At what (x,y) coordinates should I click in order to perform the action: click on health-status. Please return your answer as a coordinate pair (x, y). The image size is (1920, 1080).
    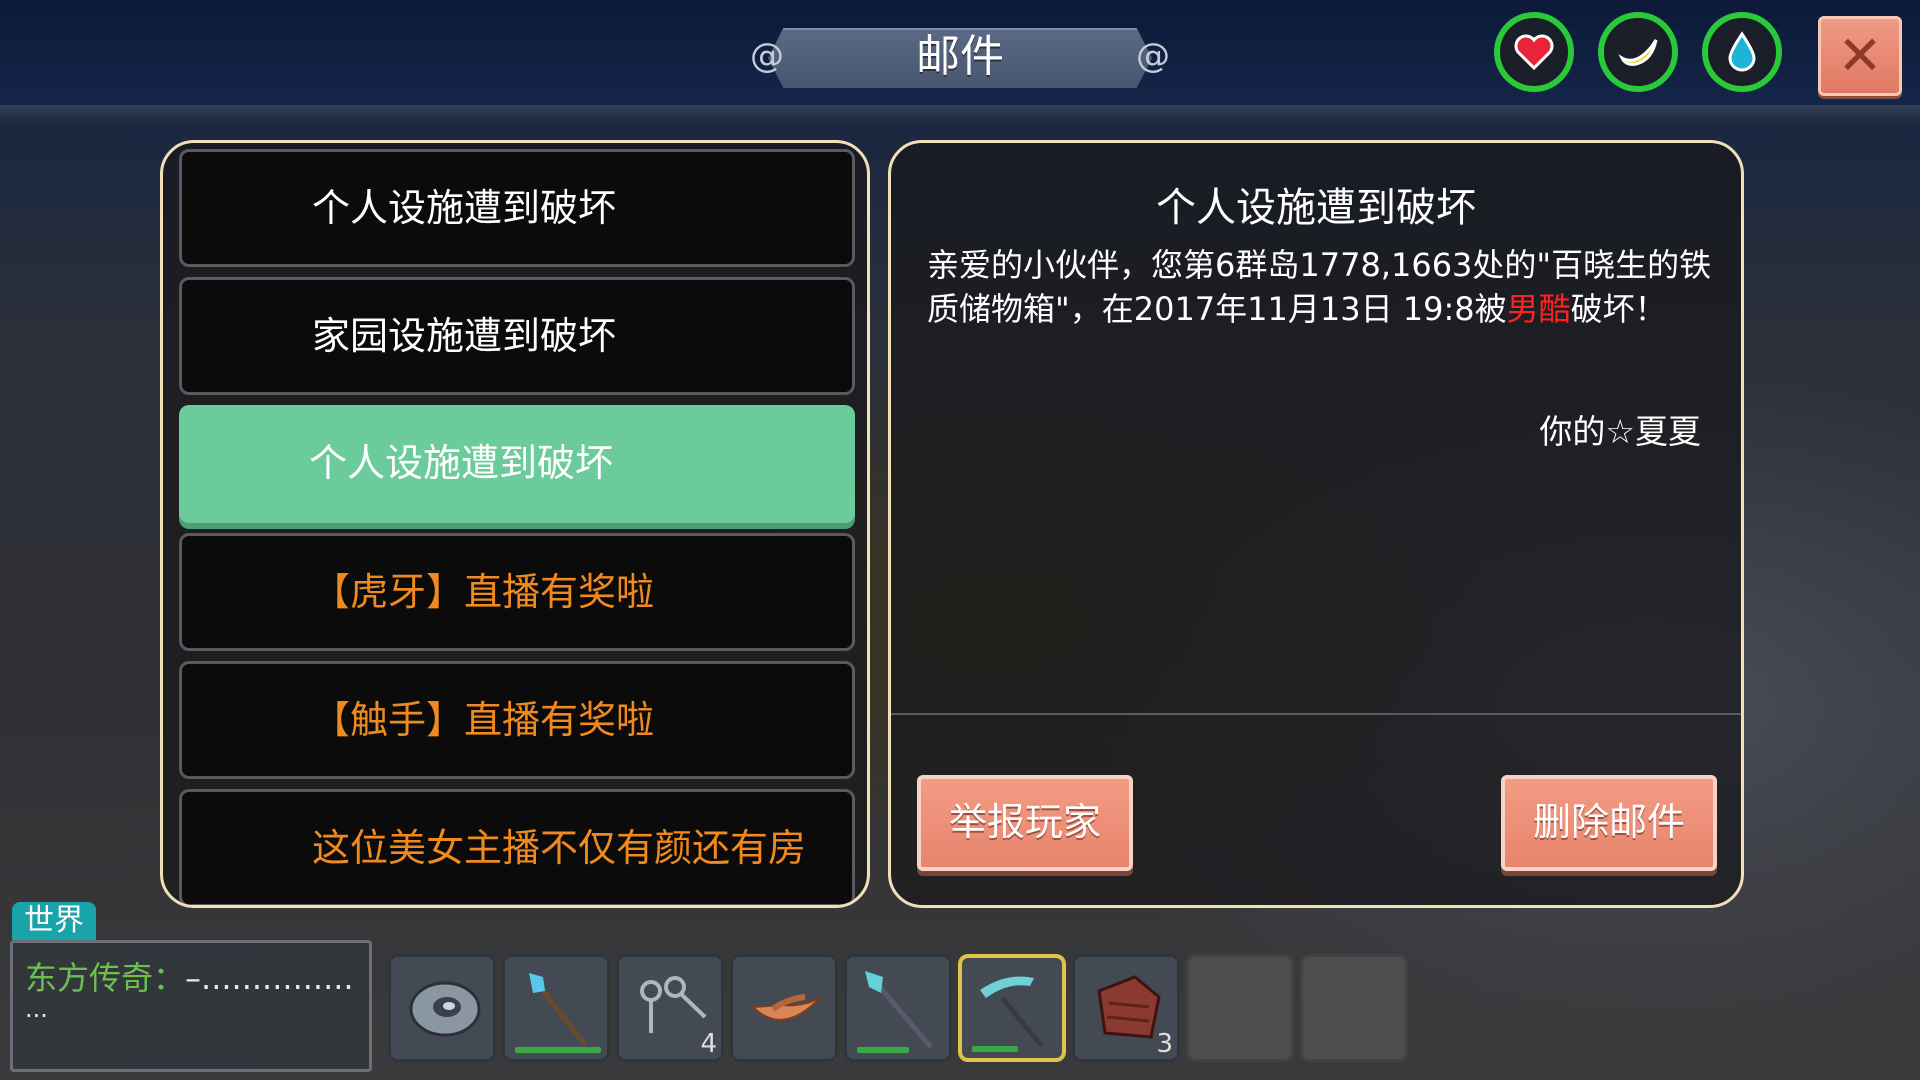
    Looking at the image, I should click on (1534, 52).